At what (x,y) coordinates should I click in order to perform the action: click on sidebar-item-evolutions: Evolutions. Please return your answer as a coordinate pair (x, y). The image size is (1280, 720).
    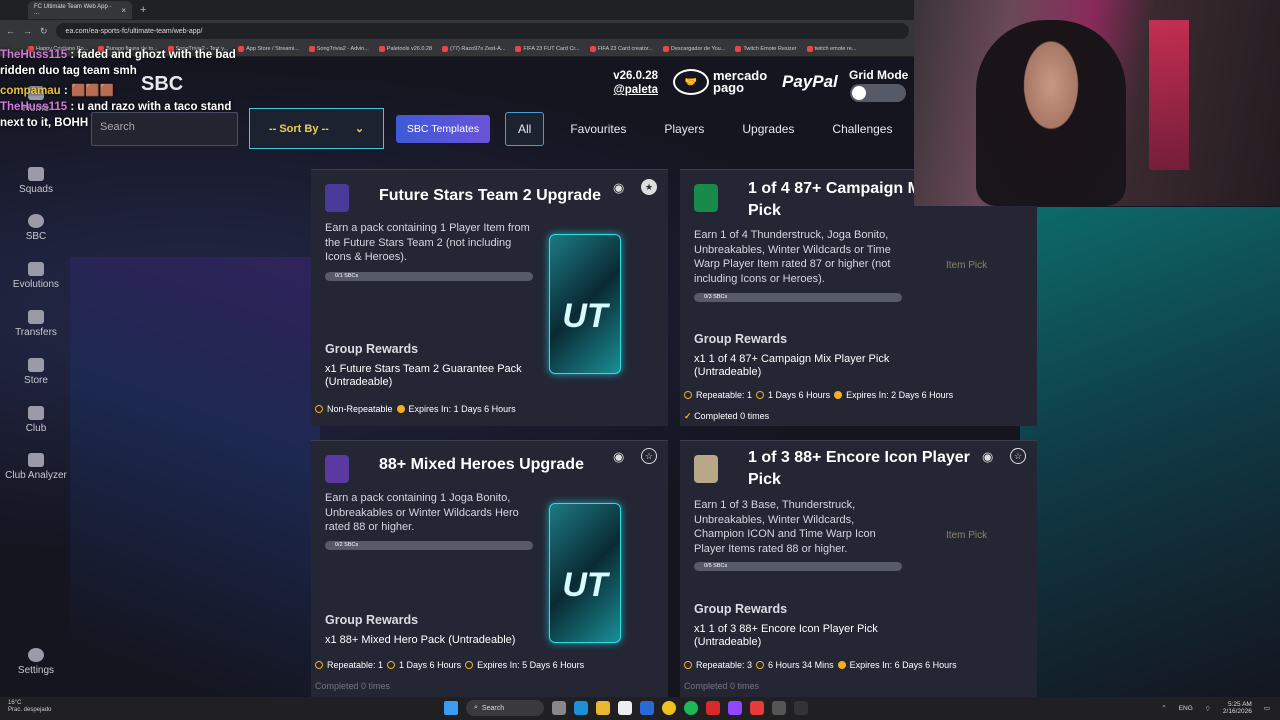
    Looking at the image, I should click on (36, 276).